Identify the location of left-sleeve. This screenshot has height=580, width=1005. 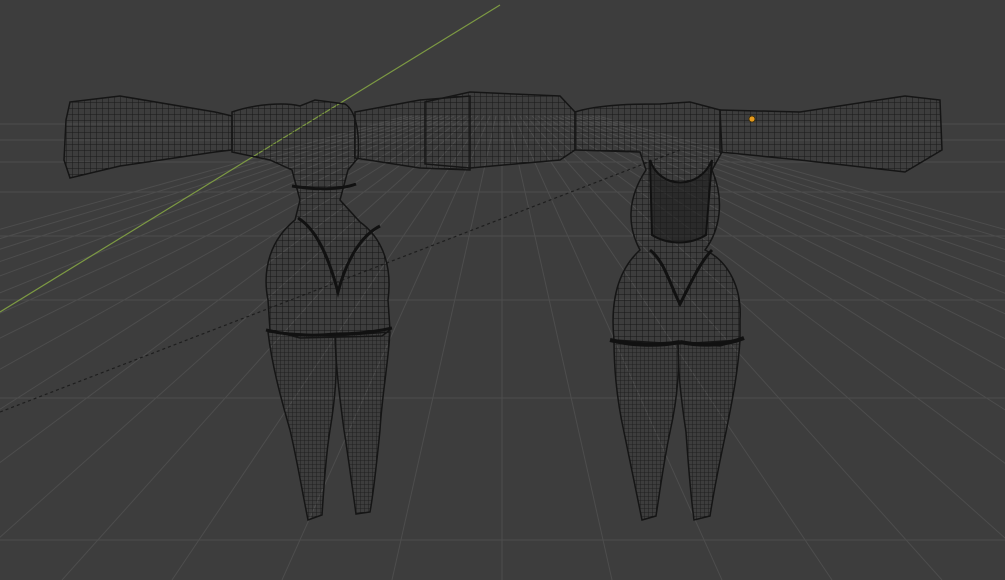
(148, 137).